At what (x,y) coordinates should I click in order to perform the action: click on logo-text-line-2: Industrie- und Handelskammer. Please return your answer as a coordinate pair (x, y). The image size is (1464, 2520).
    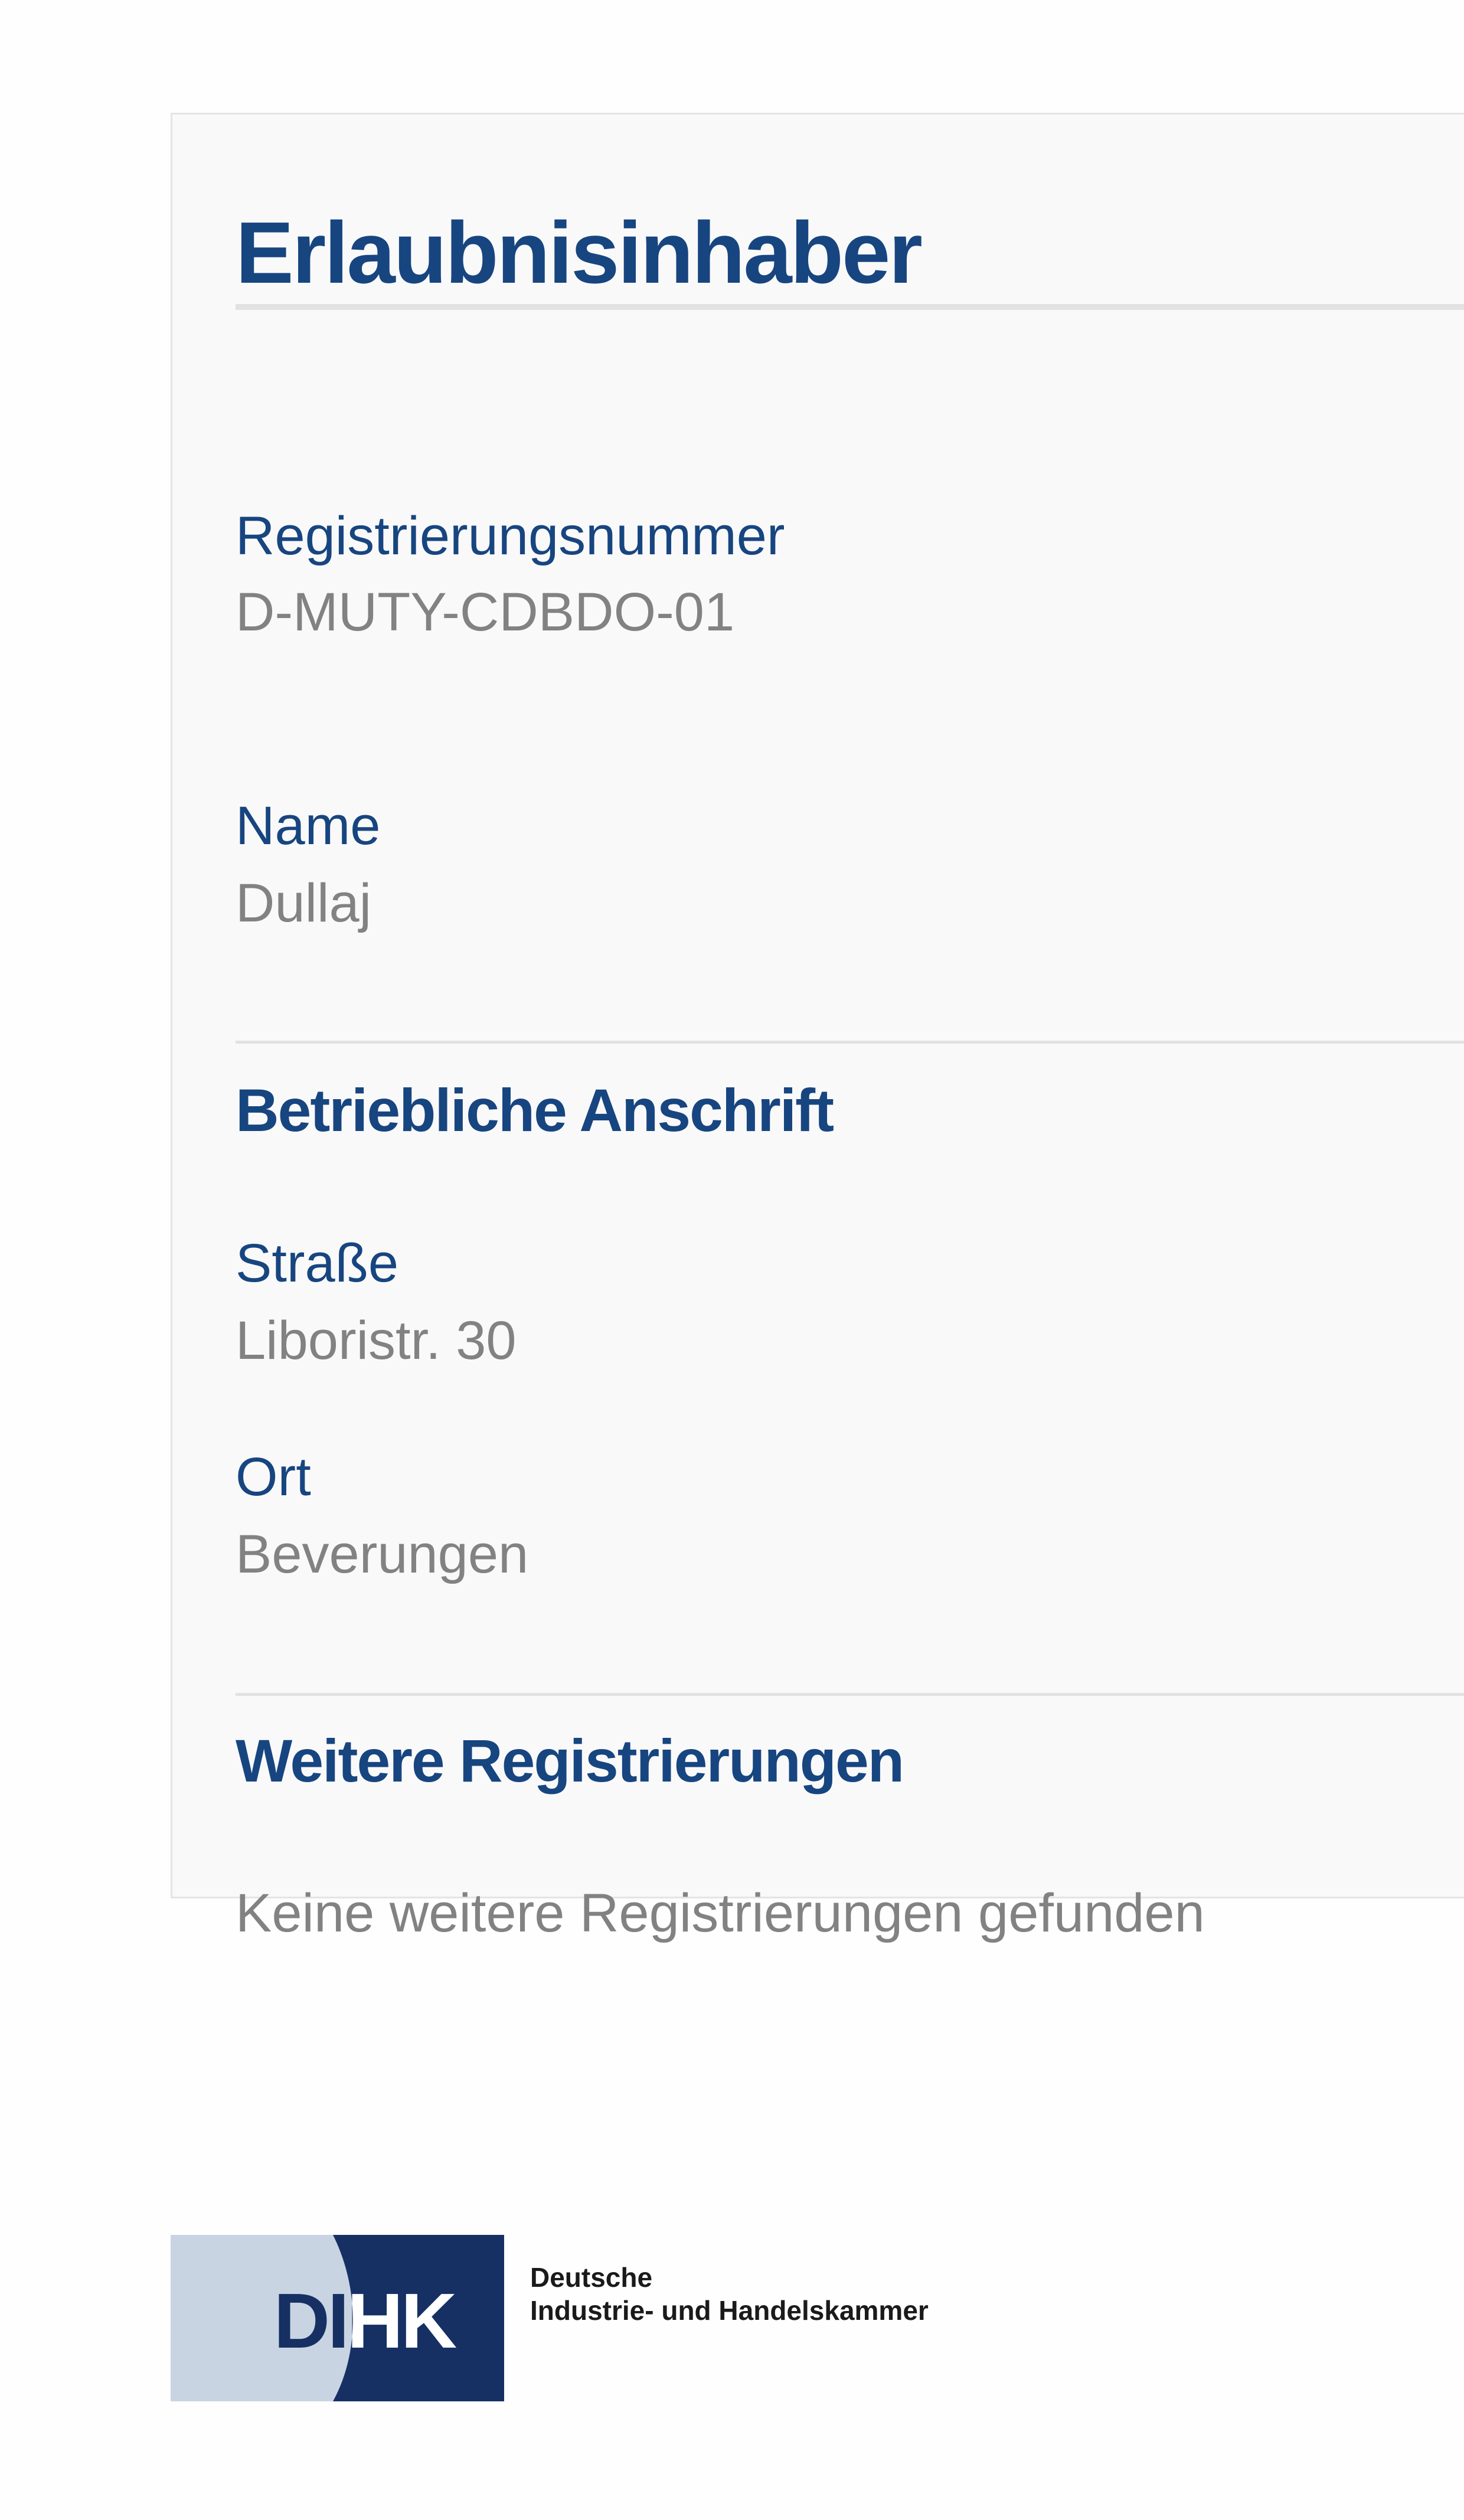
    Looking at the image, I should click on (729, 2310).